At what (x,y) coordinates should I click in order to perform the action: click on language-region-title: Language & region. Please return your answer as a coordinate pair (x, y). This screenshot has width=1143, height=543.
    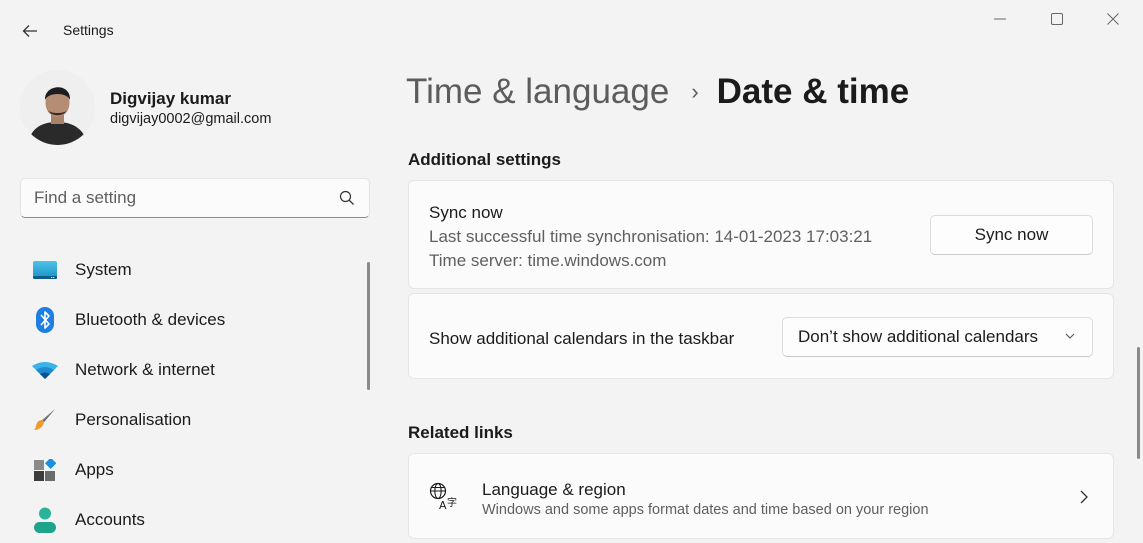
    Looking at the image, I should click on (554, 489).